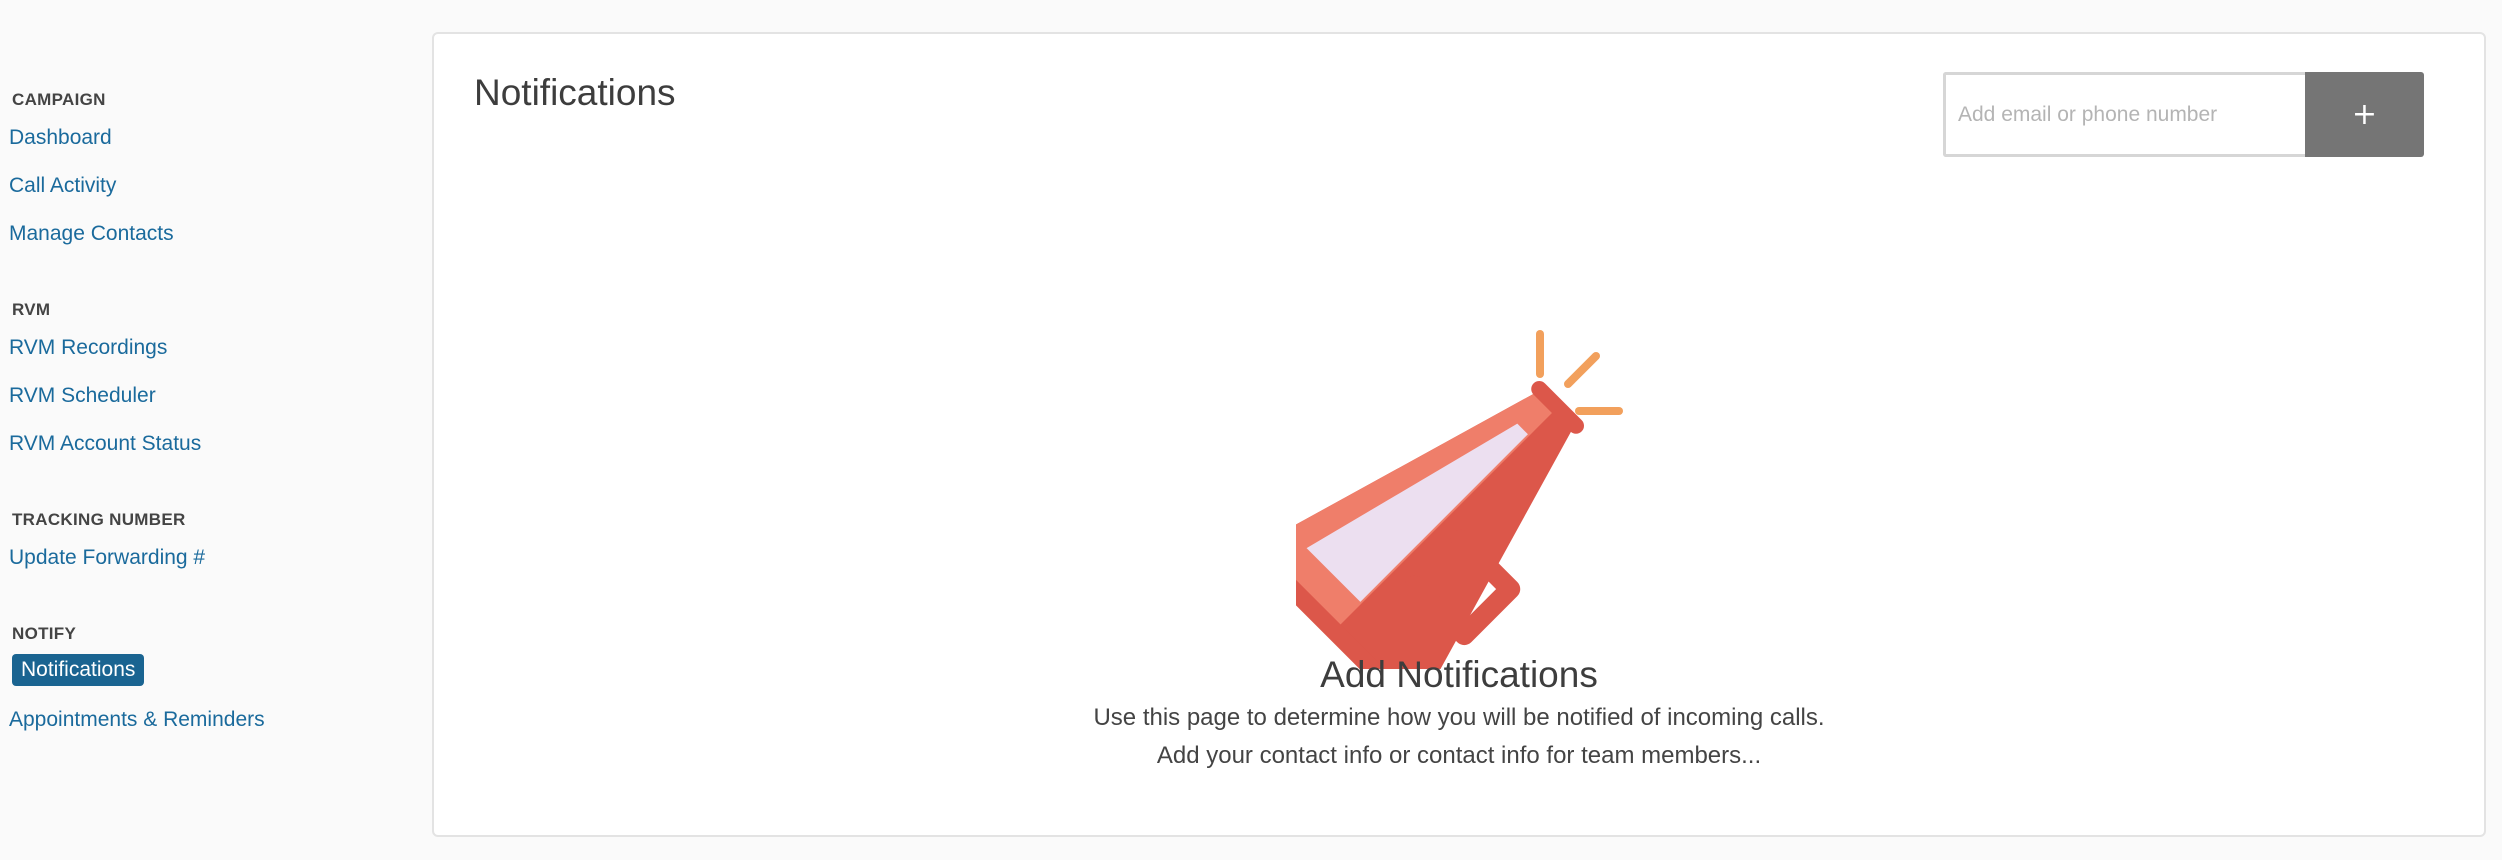  Describe the element at coordinates (91, 234) in the screenshot. I see `nav-item-manage-contacts: Manage Contacts` at that location.